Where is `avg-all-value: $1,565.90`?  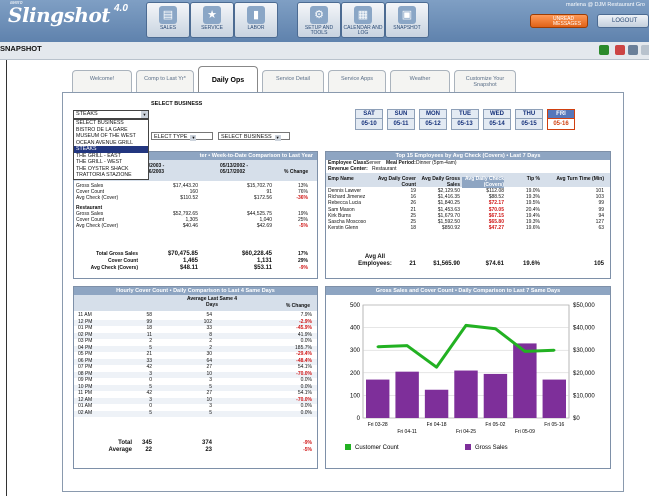 avg-all-value: $1,565.90 is located at coordinates (446, 264).